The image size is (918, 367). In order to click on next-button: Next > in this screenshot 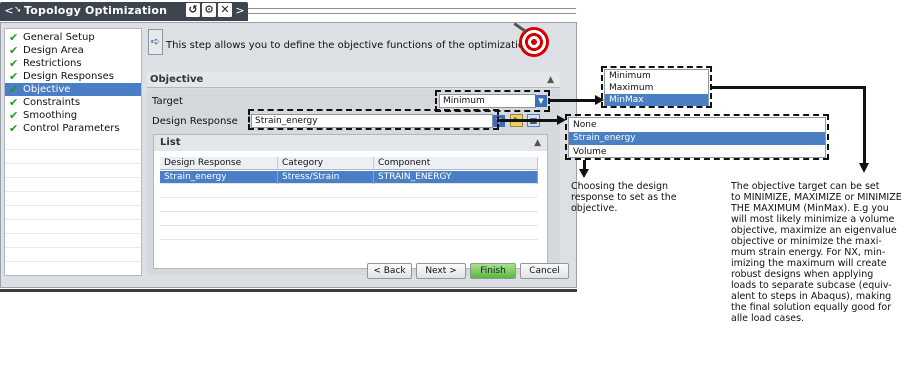, I will do `click(441, 271)`.